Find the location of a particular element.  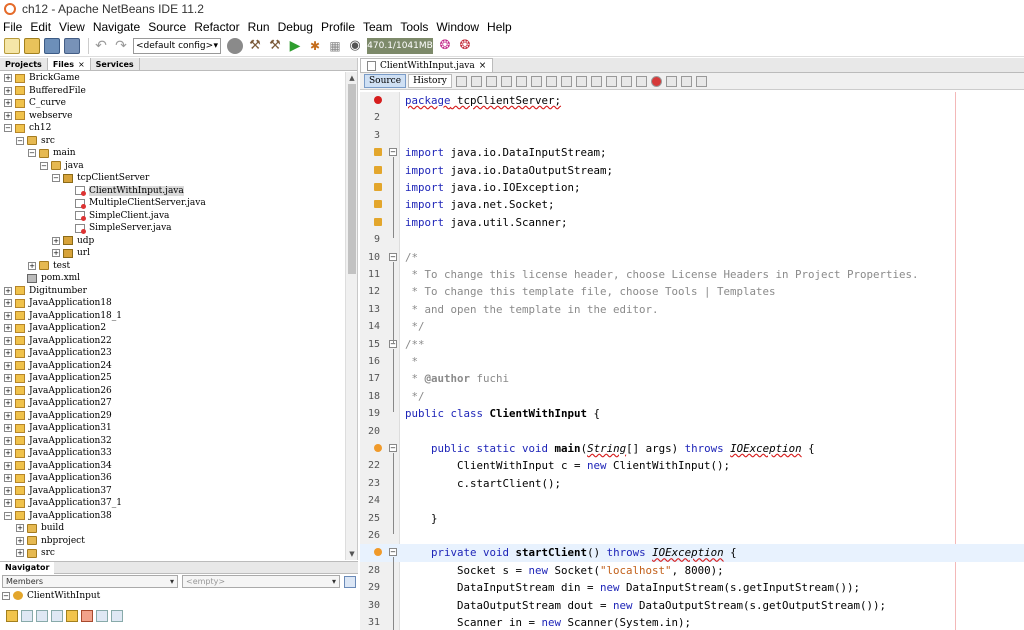

code-line: package tcpClientServer; is located at coordinates (692, 100).